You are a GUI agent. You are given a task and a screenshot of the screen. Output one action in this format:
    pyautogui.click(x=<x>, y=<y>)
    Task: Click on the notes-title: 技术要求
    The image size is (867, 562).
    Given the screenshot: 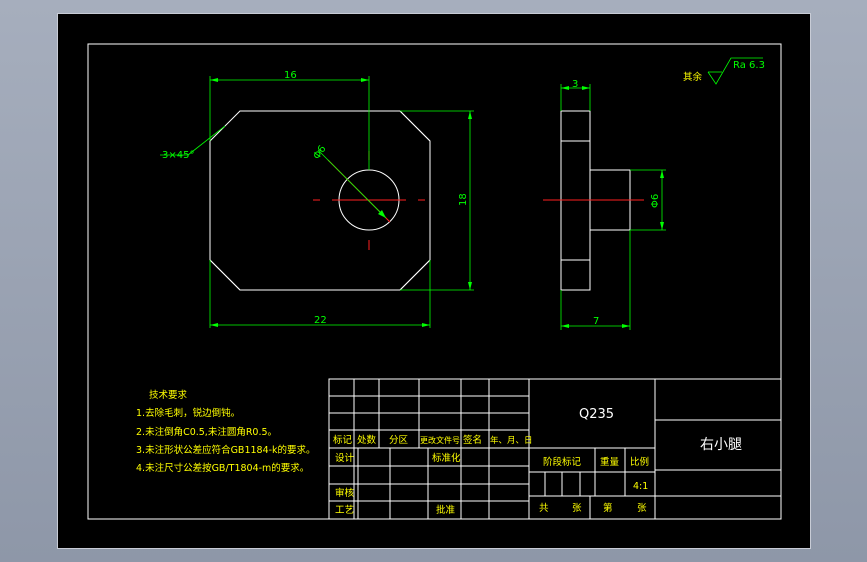 What is the action you would take?
    pyautogui.click(x=168, y=395)
    